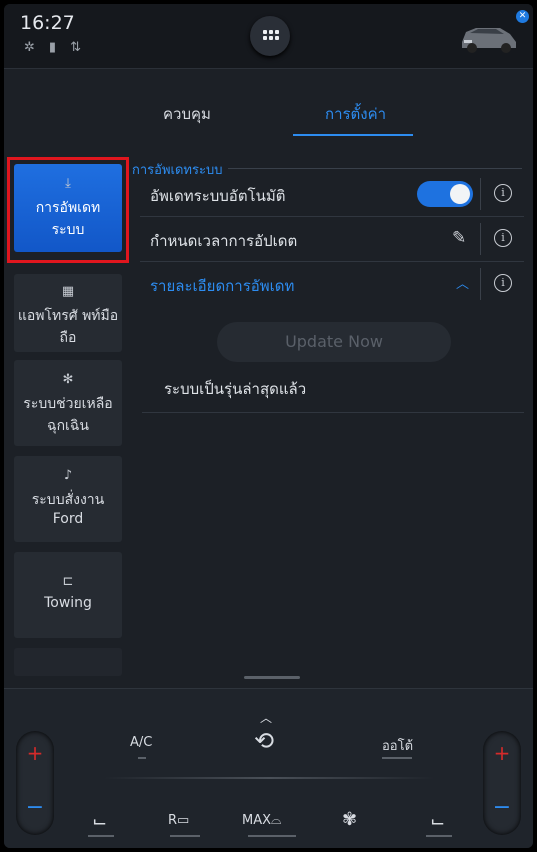 The image size is (537, 852). I want to click on sidebar-item-towing: ⊏ Towing, so click(68, 595).